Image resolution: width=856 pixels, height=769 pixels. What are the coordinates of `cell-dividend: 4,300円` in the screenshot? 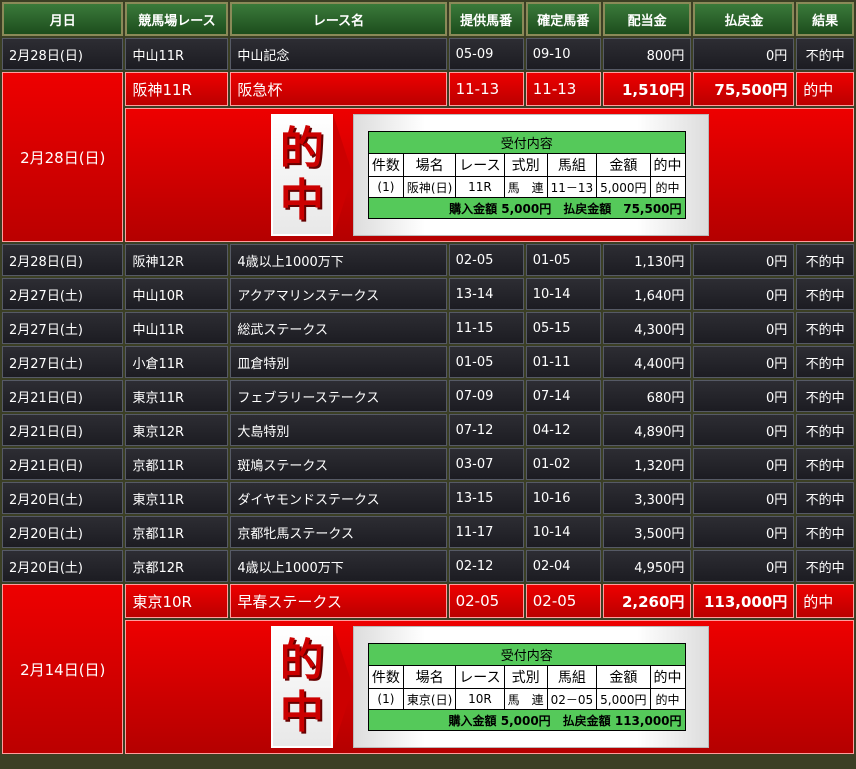 It's located at (647, 328).